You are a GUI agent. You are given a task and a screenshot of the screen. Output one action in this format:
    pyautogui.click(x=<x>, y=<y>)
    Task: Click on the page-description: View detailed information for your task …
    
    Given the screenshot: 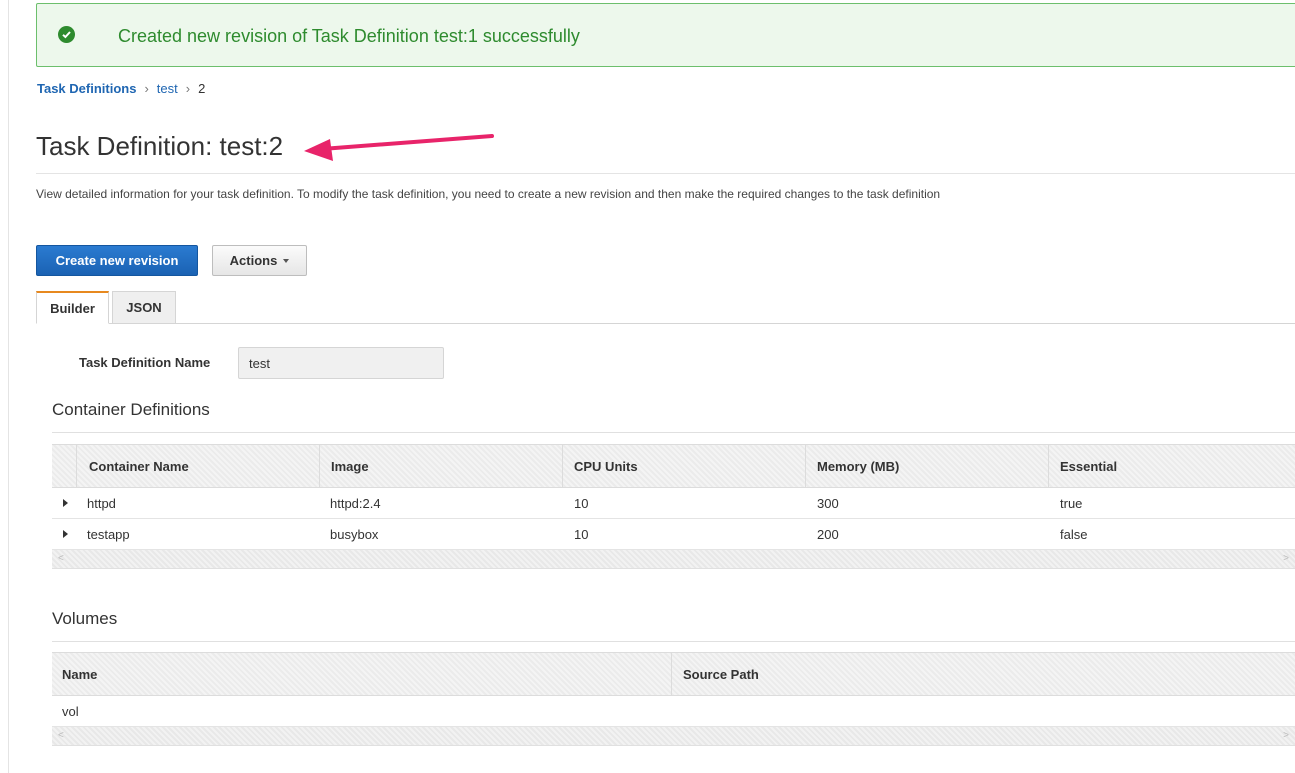 What is the action you would take?
    pyautogui.click(x=488, y=194)
    